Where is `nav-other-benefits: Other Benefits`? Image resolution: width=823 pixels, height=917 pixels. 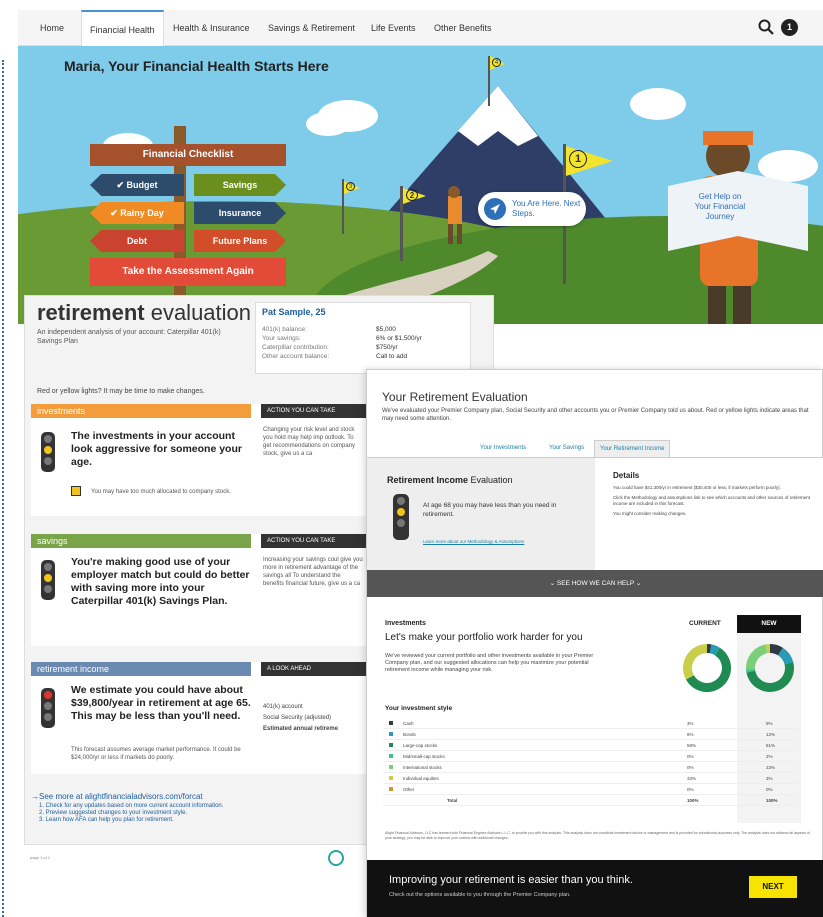 nav-other-benefits: Other Benefits is located at coordinates (463, 28).